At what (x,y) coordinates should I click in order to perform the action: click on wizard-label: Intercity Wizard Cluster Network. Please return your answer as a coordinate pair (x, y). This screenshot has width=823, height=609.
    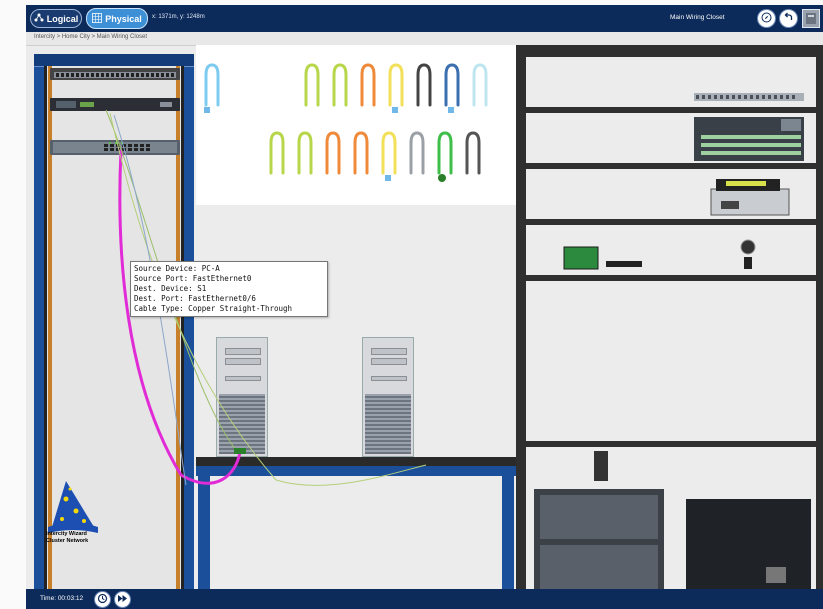
    Looking at the image, I should click on (76, 538).